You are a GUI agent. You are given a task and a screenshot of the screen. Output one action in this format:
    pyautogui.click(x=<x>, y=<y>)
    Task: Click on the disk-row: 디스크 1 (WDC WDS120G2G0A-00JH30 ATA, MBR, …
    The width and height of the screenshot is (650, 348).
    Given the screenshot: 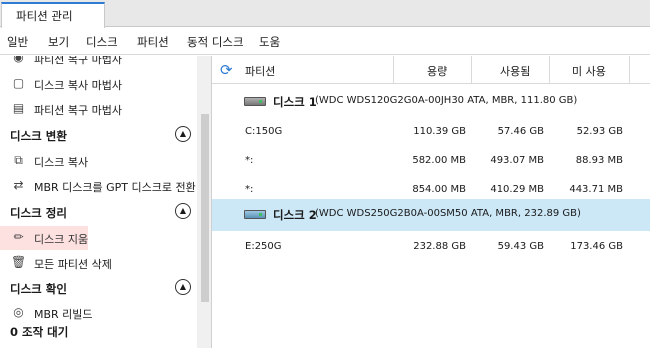 What is the action you would take?
    pyautogui.click(x=431, y=102)
    